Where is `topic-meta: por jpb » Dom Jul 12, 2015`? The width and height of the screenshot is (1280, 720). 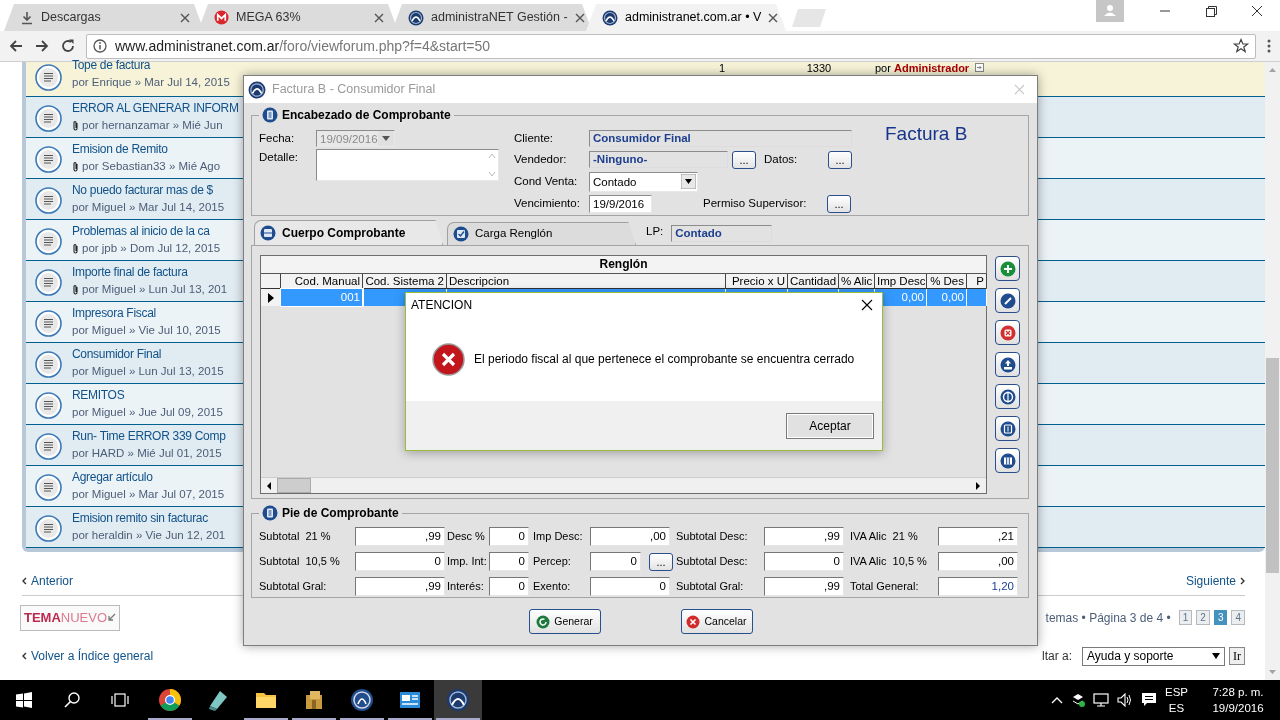 topic-meta: por jpb » Dom Jul 12, 2015 is located at coordinates (151, 248).